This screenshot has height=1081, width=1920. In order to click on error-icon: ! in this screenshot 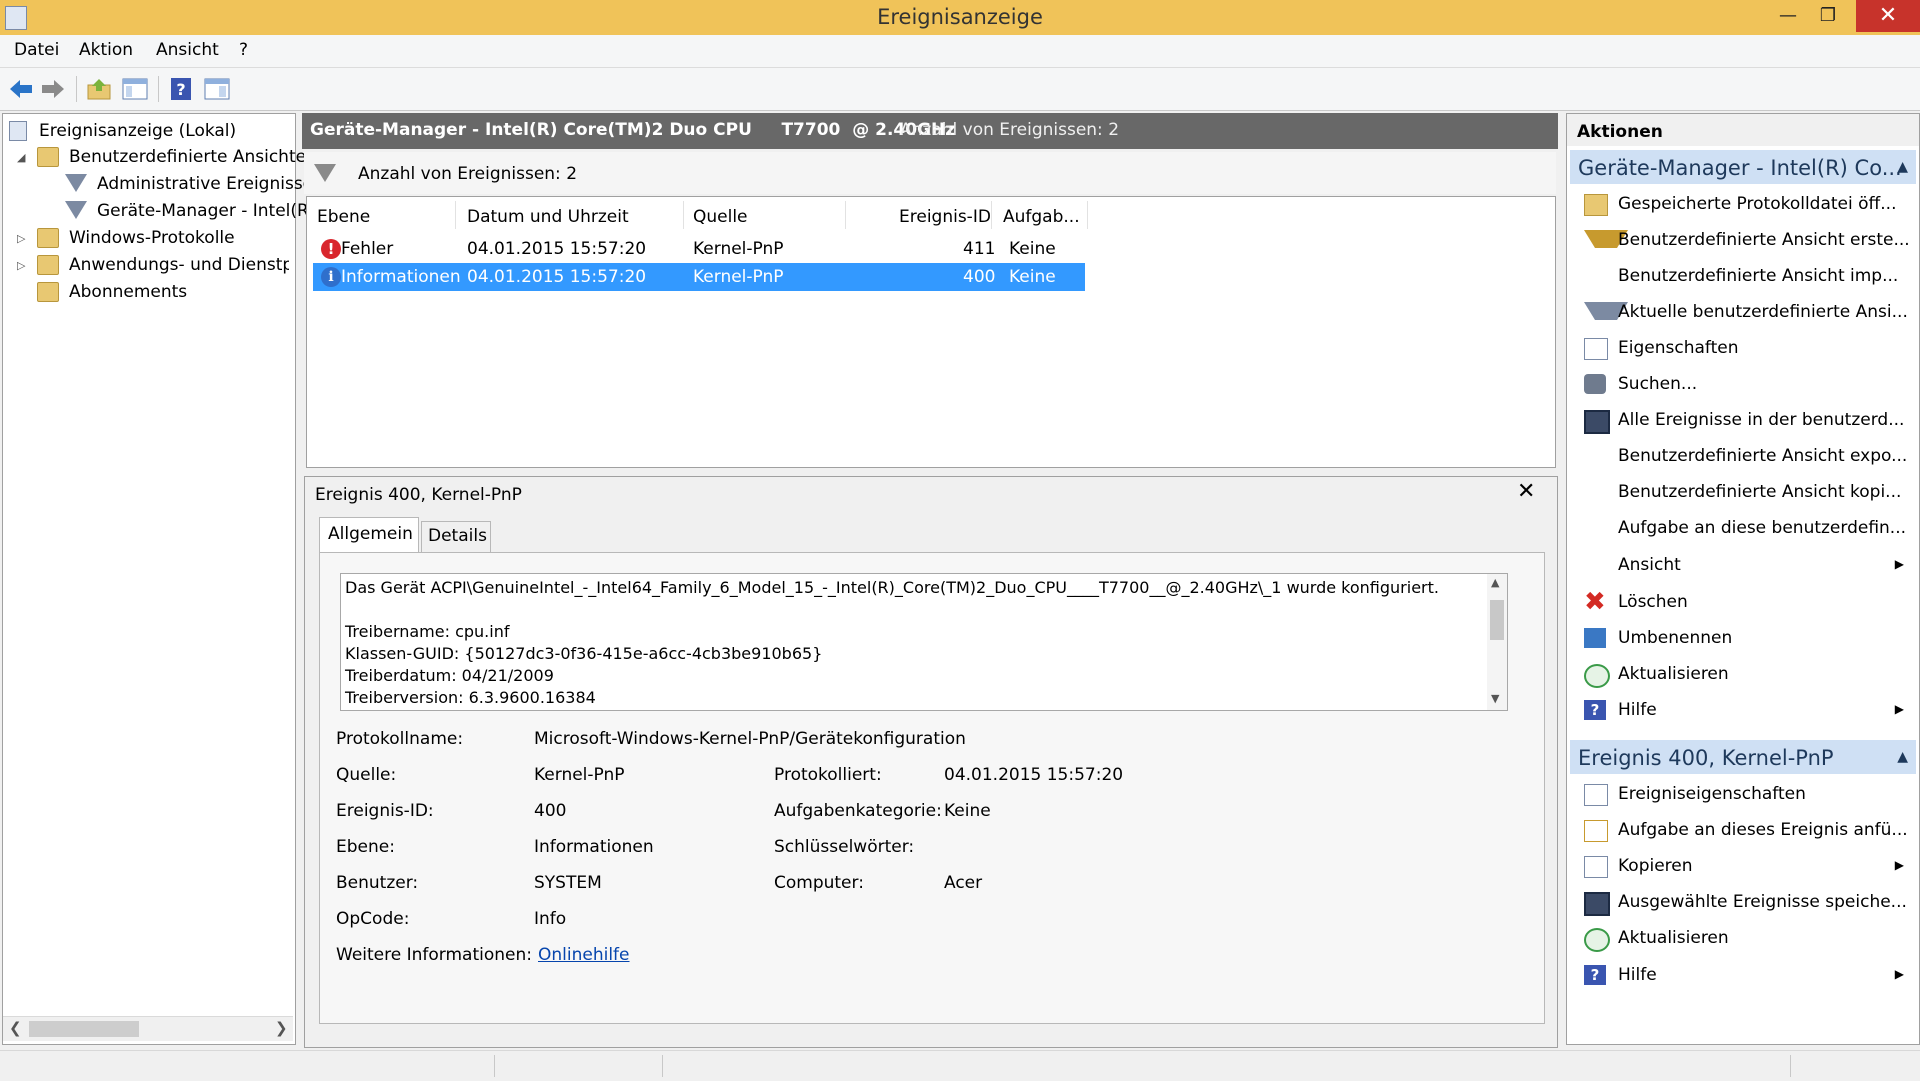, I will do `click(331, 249)`.